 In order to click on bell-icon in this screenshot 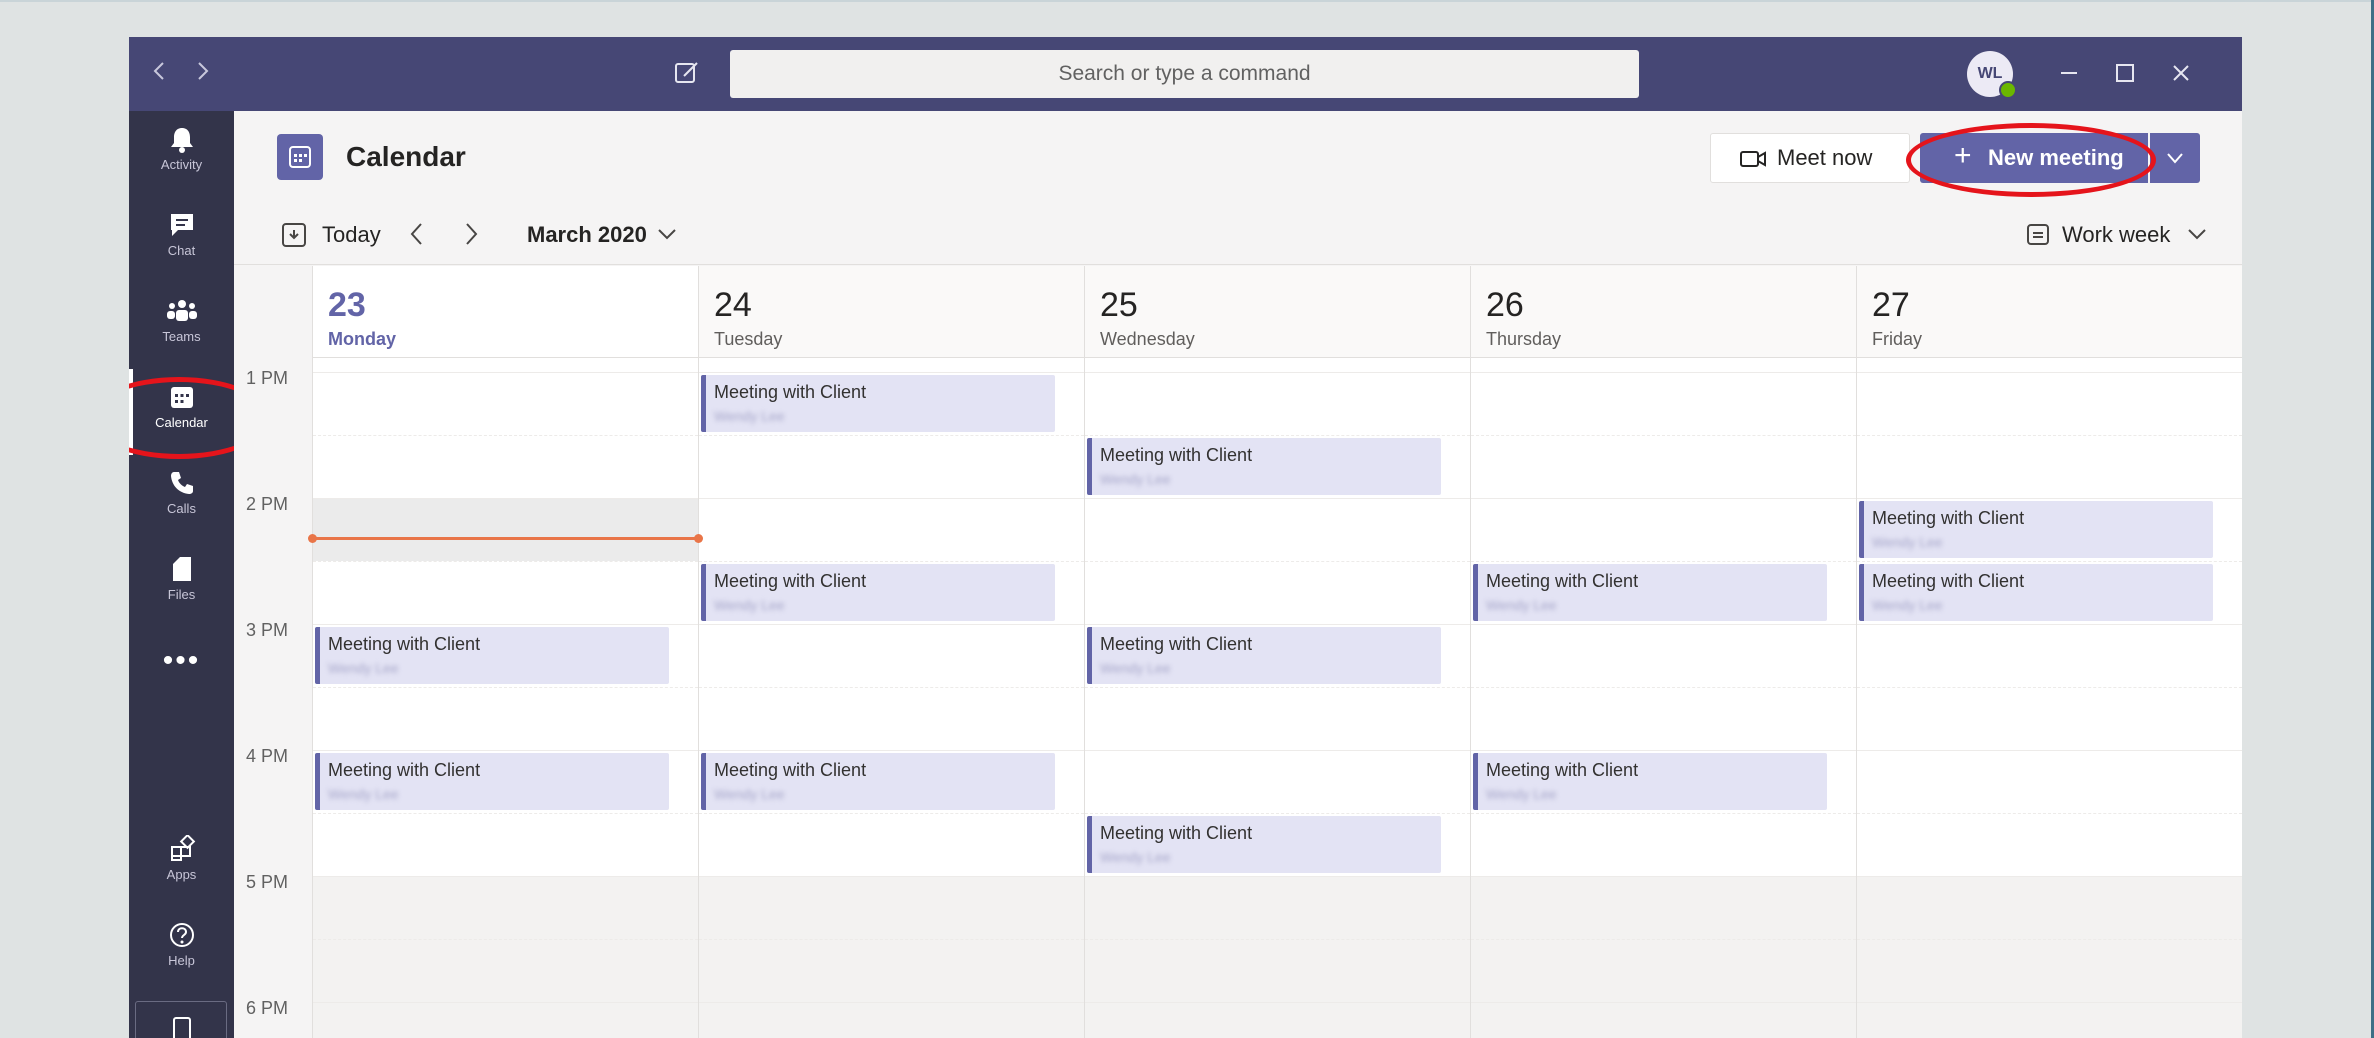, I will do `click(181, 140)`.